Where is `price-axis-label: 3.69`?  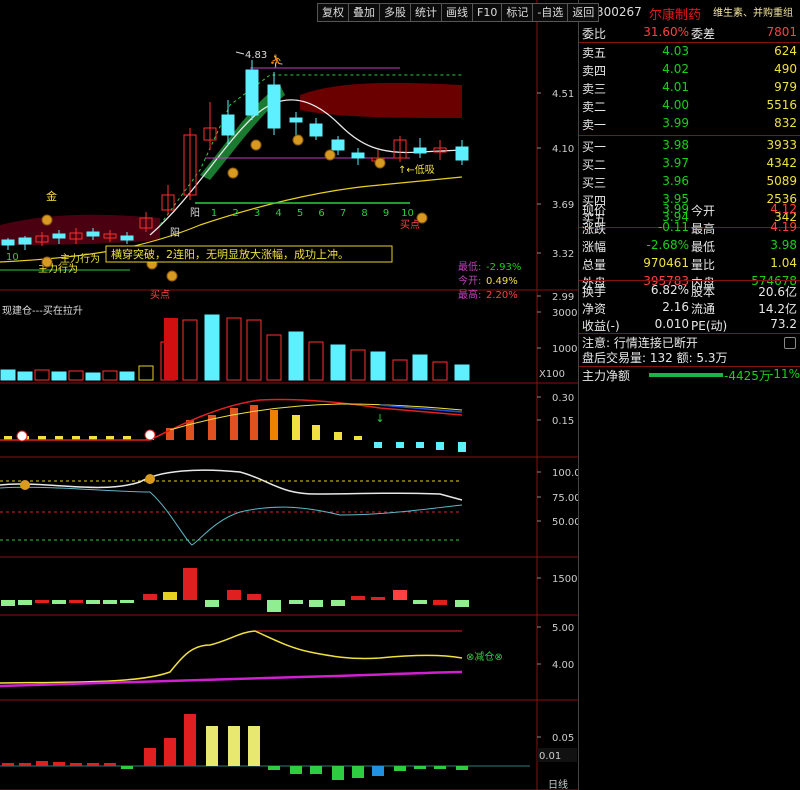 price-axis-label: 3.69 is located at coordinates (563, 205).